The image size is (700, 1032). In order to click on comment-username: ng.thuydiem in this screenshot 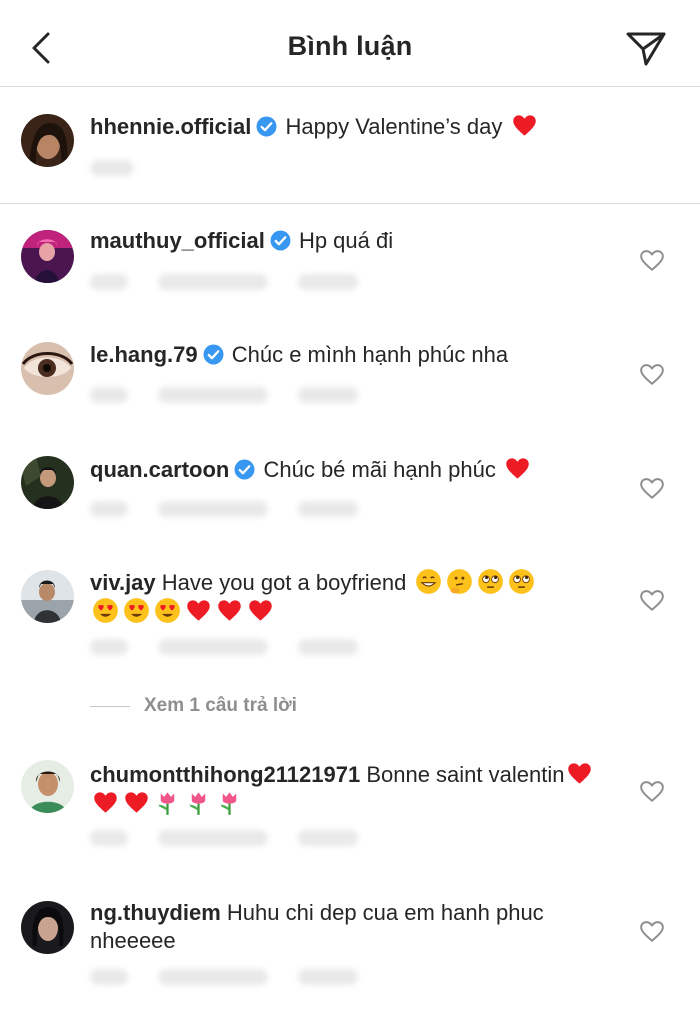, I will do `click(155, 912)`.